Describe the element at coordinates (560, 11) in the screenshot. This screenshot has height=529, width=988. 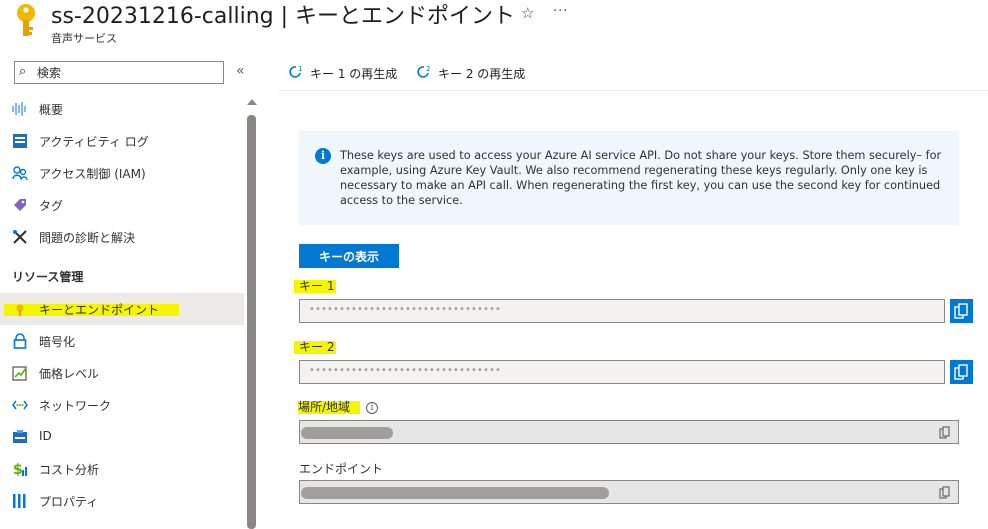
I see `more-options-icon: ···` at that location.